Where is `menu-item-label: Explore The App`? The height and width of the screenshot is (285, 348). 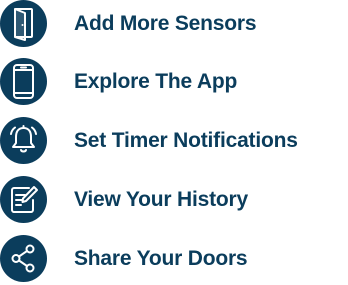 menu-item-label: Explore The App is located at coordinates (156, 81).